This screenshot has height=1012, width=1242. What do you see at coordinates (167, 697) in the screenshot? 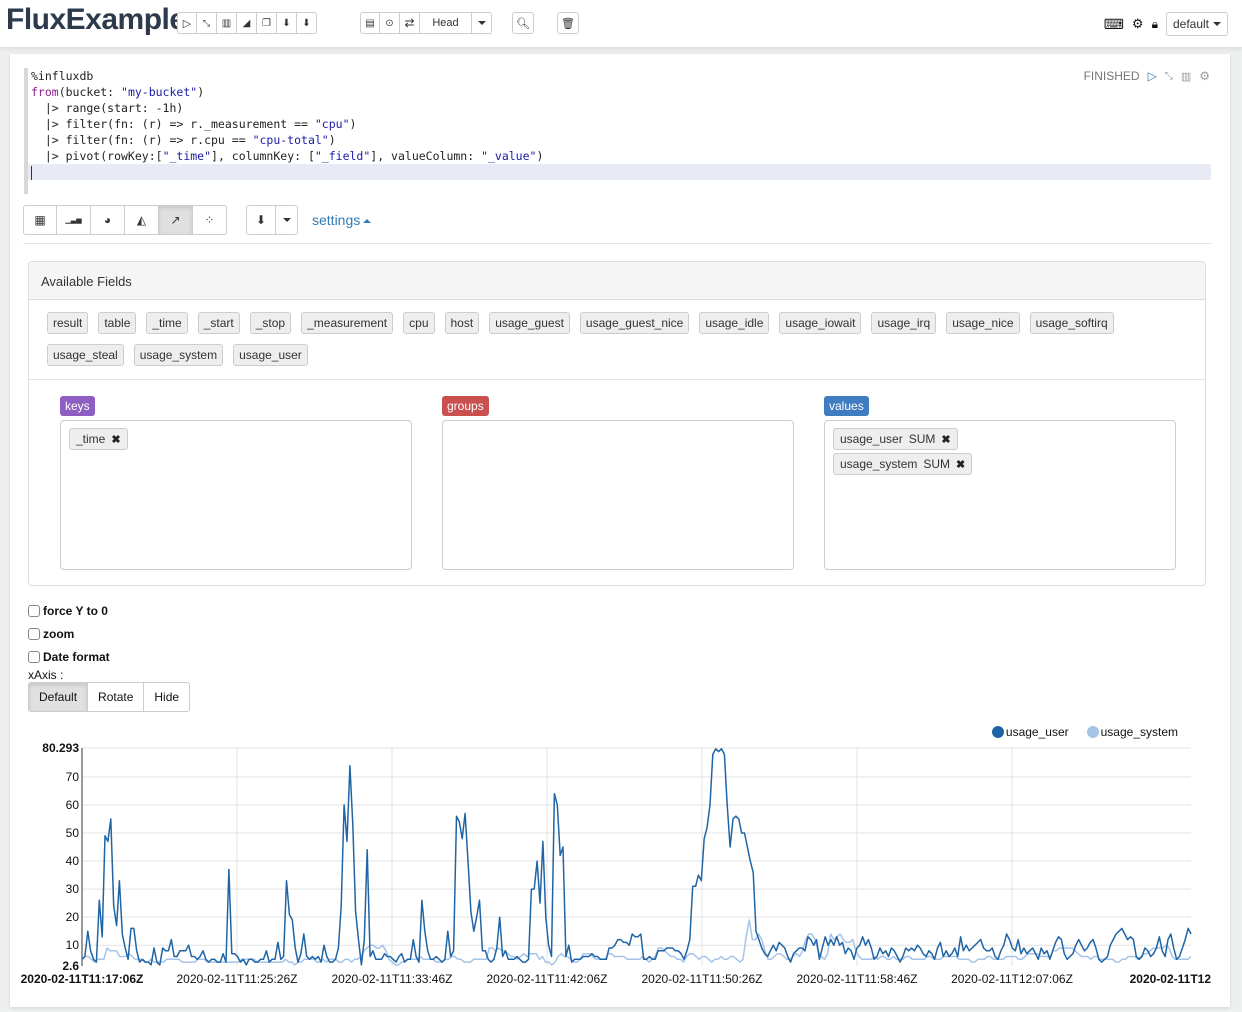
I see `xaxis-hide-button: Hide` at bounding box center [167, 697].